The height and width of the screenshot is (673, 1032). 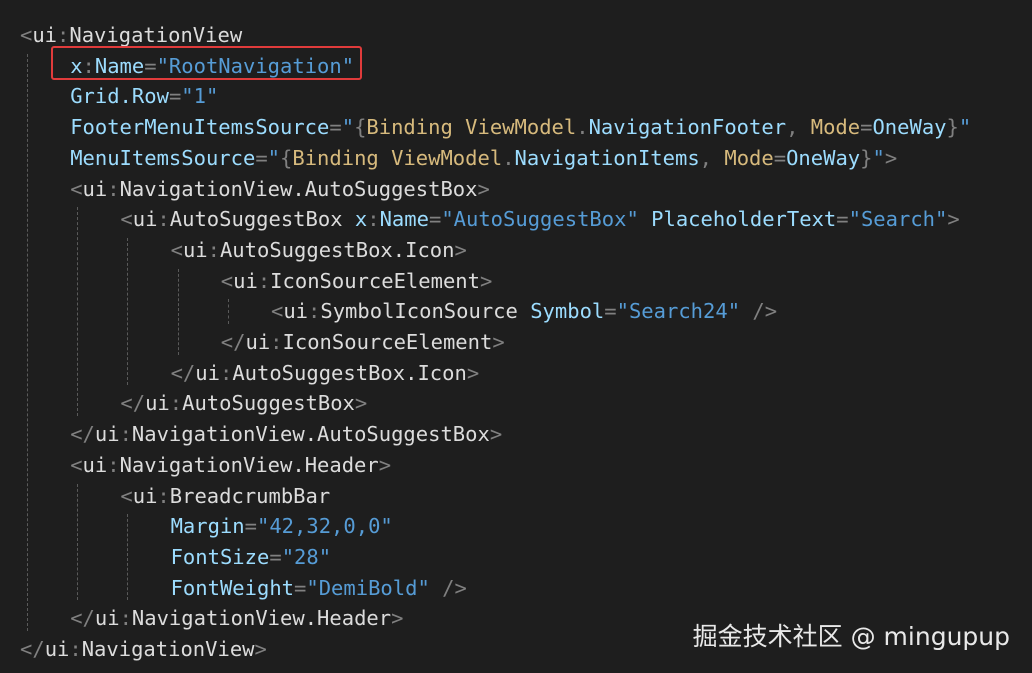 I want to click on code-line: <ui:BreadcrumbBar, so click(x=225, y=496).